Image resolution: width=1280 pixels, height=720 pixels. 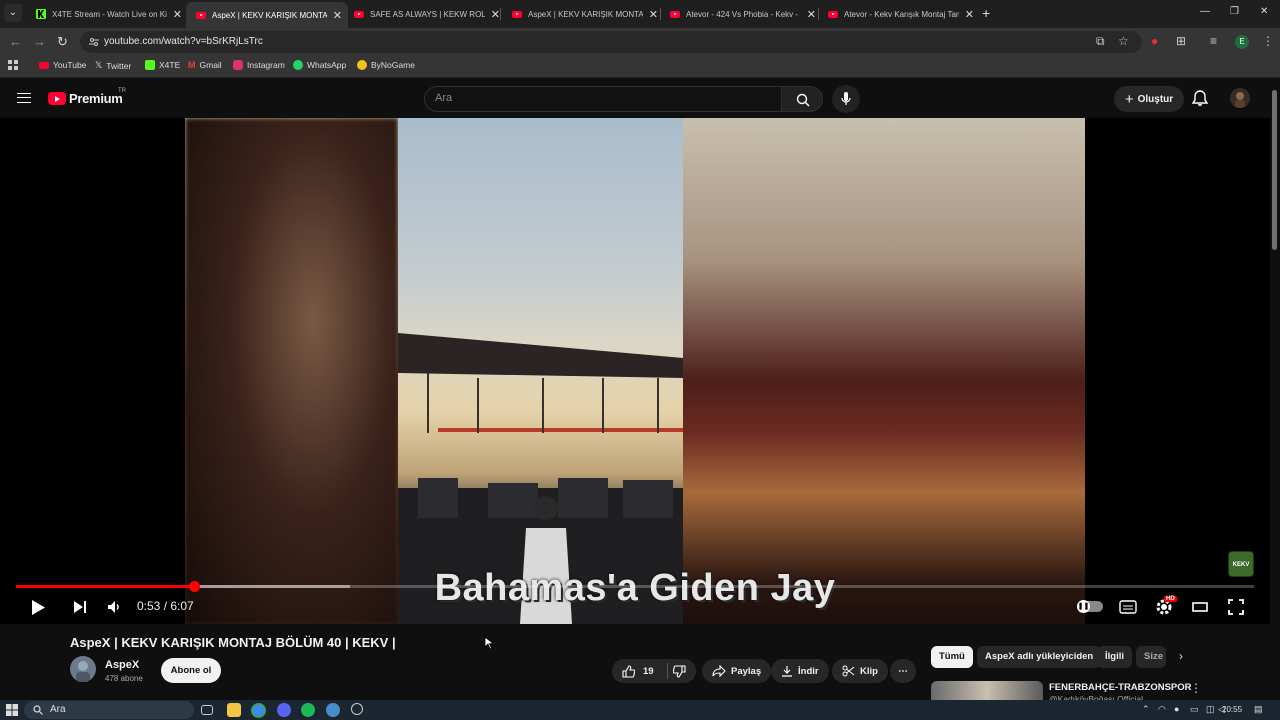 What do you see at coordinates (109, 710) in the screenshot?
I see `taskbar-search: Ara` at bounding box center [109, 710].